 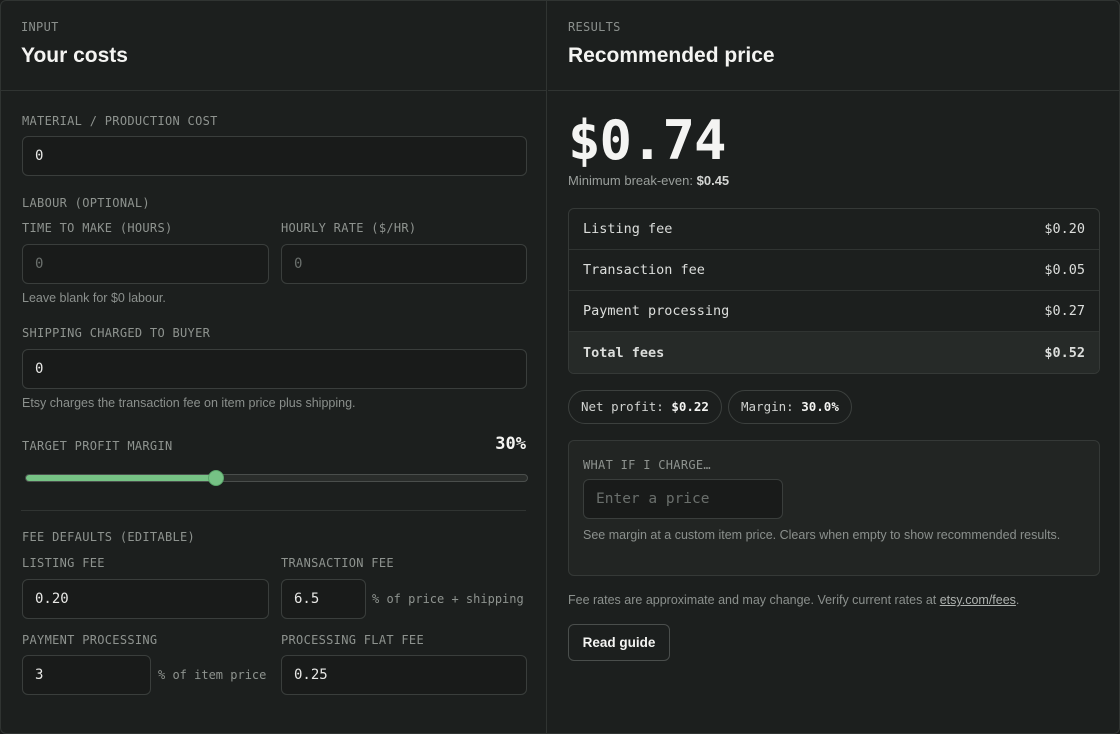 What do you see at coordinates (212, 675) in the screenshot?
I see `payment-unit: % of item price` at bounding box center [212, 675].